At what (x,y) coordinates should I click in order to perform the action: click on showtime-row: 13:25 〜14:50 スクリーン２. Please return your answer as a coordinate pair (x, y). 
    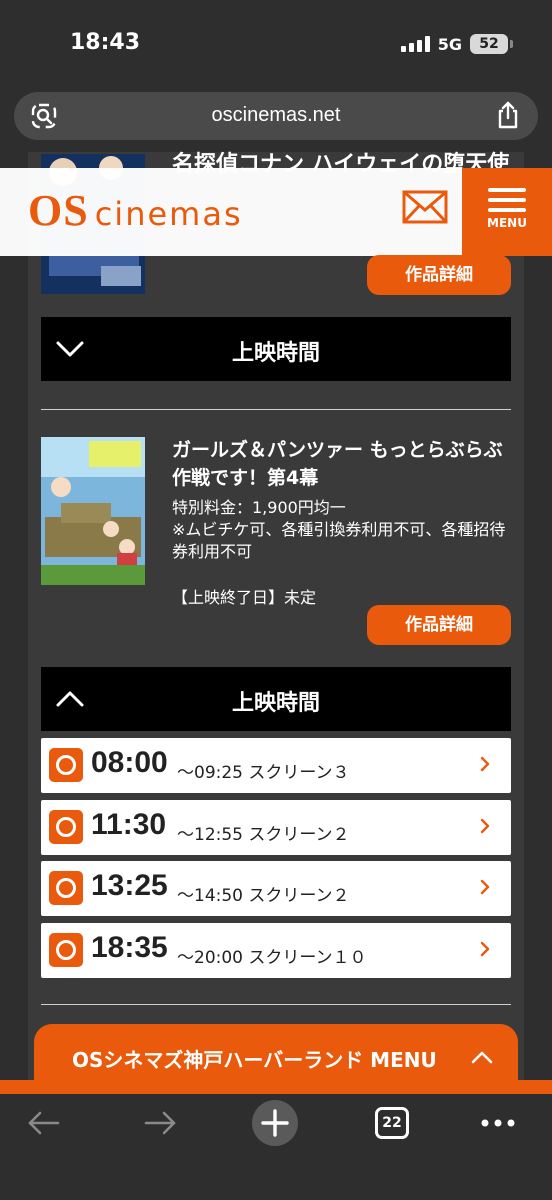
    Looking at the image, I should click on (276, 888).